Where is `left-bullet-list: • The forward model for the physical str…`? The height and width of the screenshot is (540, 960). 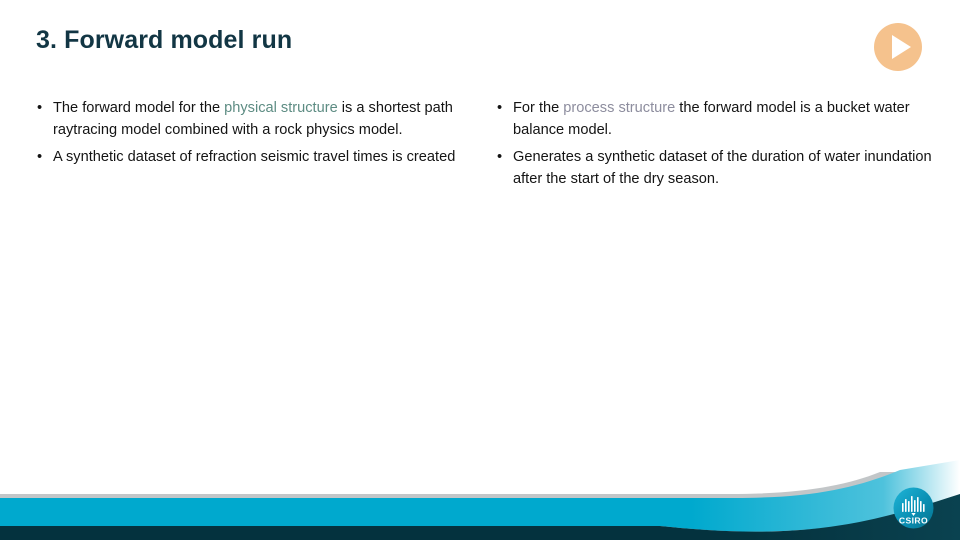 left-bullet-list: • The forward model for the physical str… is located at coordinates (252, 133).